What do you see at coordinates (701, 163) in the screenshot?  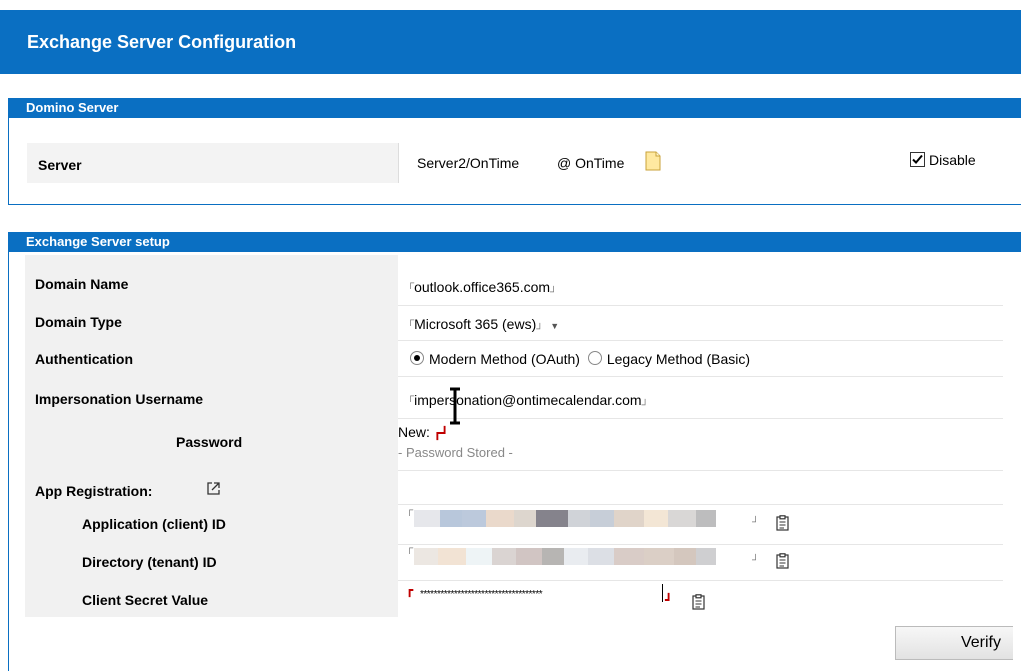 I see `server-value-cell: Server2/OnTime @ OnTime Disable` at bounding box center [701, 163].